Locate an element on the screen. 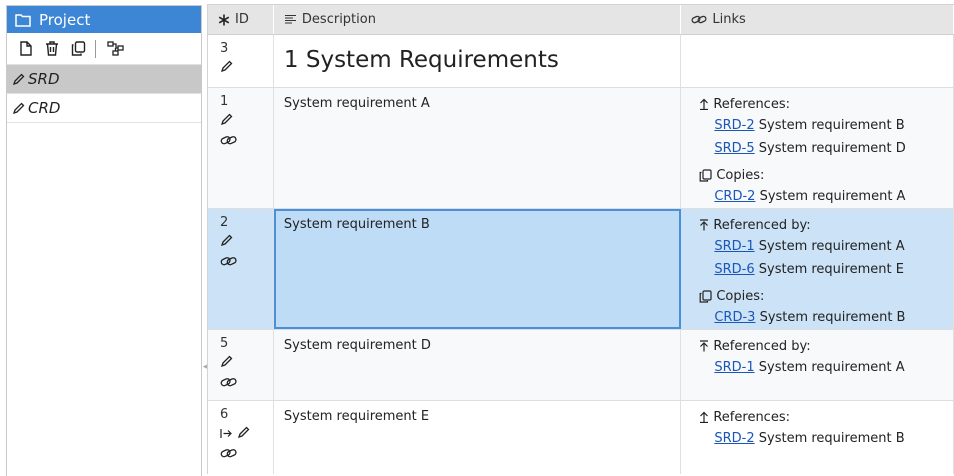  id-cell: 5 is located at coordinates (241, 365).